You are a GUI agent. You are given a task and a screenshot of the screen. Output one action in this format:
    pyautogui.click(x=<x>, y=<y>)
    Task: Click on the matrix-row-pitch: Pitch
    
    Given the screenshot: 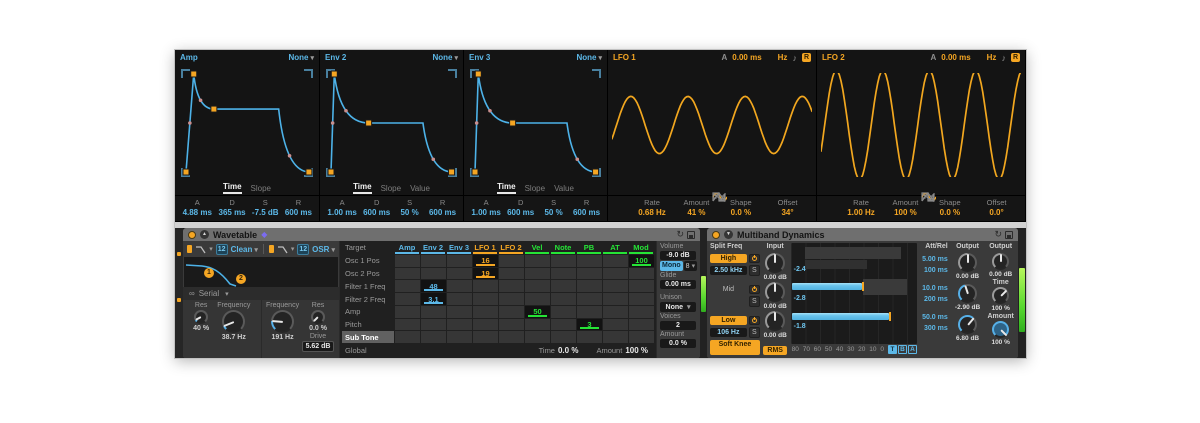 What is the action you would take?
    pyautogui.click(x=368, y=325)
    